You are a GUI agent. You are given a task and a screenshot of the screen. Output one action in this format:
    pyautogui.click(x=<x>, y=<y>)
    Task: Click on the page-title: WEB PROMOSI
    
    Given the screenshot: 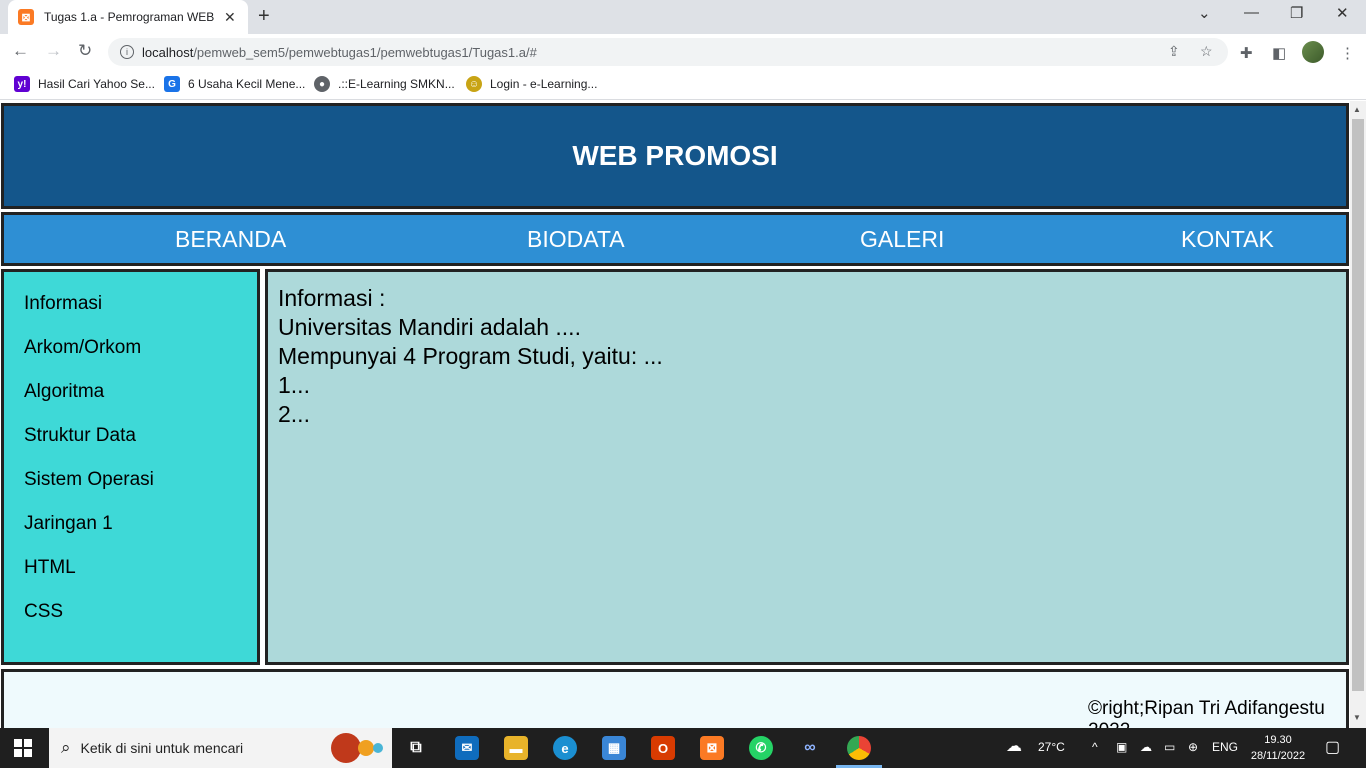 What is the action you would take?
    pyautogui.click(x=675, y=155)
    